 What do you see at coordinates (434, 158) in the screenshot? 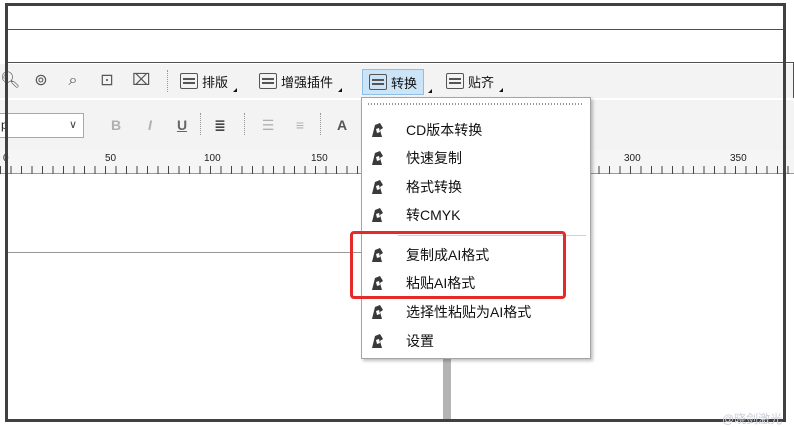
I see `menu-item-label: 快速复制` at bounding box center [434, 158].